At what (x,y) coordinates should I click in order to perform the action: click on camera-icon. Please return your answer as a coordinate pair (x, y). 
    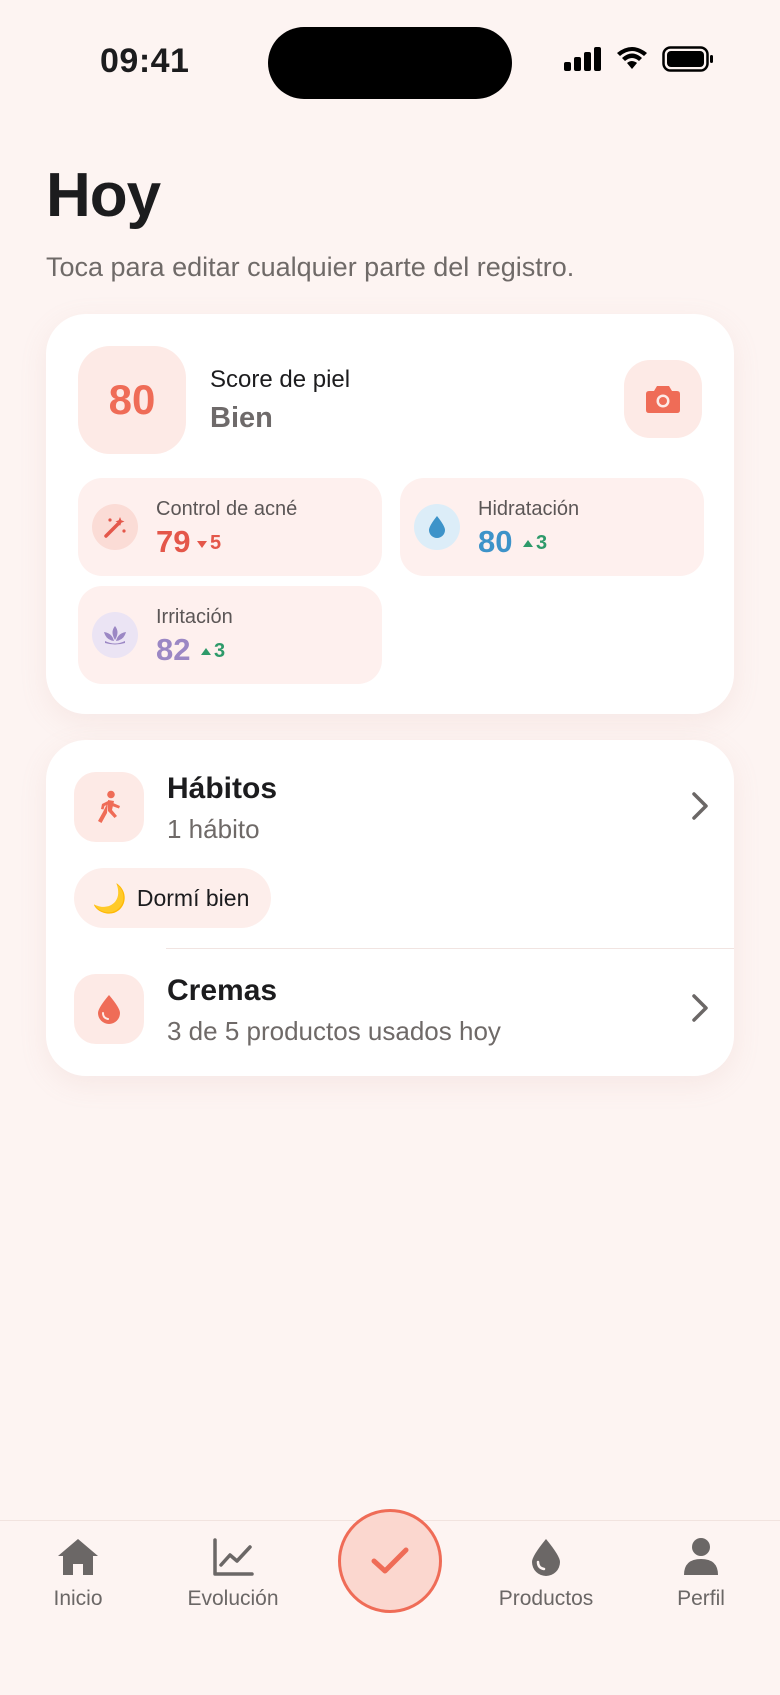
    Looking at the image, I should click on (663, 399).